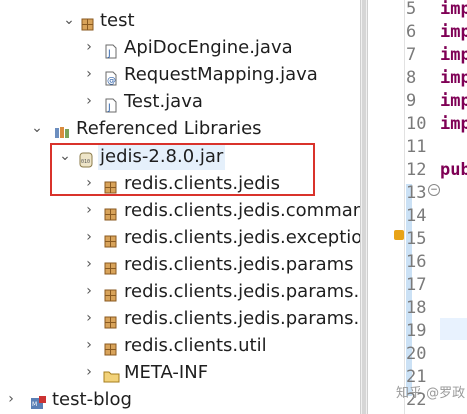 Image resolution: width=467 pixels, height=414 pixels. Describe the element at coordinates (398, 10) in the screenshot. I see `line-number: 5` at that location.